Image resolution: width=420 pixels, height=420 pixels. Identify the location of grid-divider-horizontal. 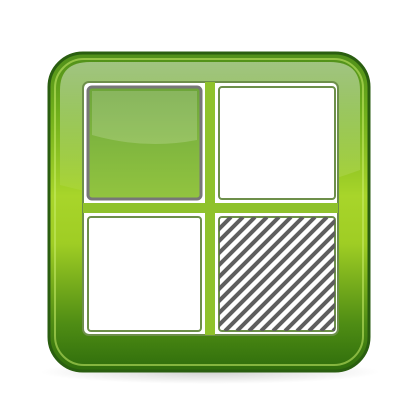
(210, 208).